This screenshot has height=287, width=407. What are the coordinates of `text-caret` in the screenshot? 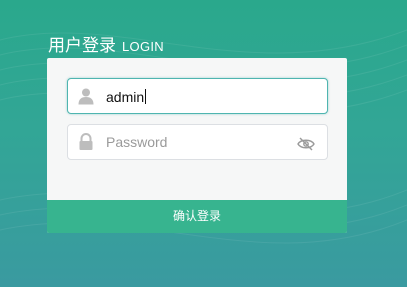 It's located at (146, 96).